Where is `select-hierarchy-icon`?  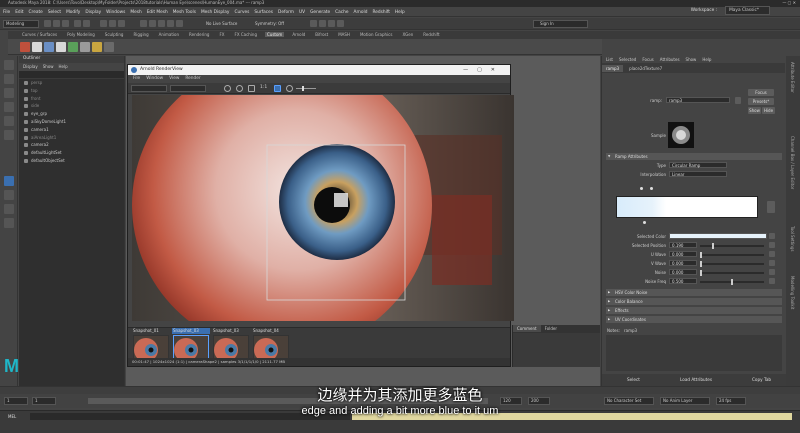 select-hierarchy-icon is located at coordinates (103, 23).